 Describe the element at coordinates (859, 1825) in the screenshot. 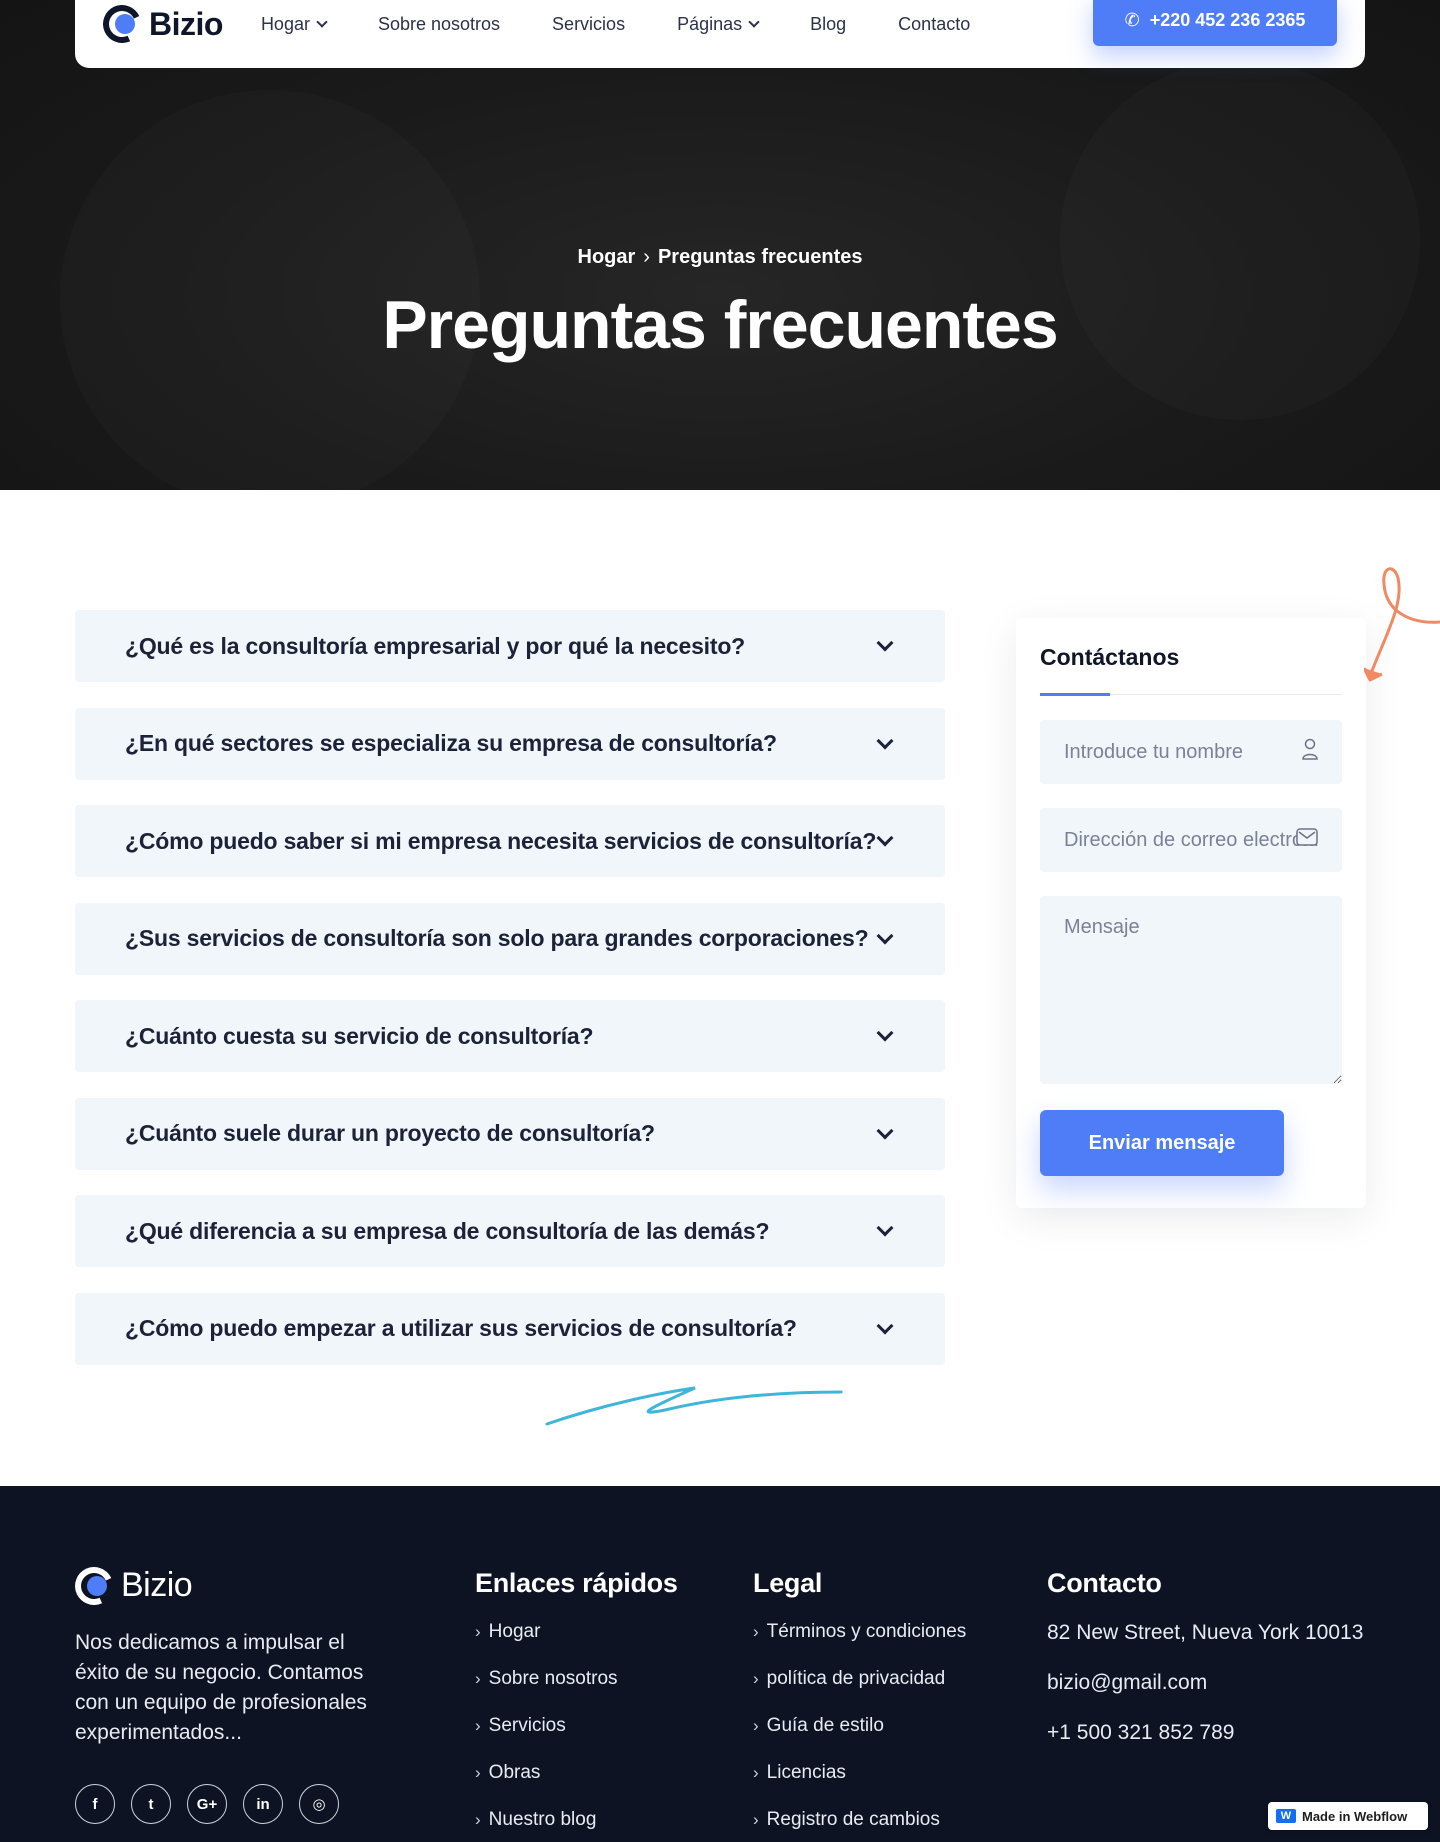

I see `legal-link: › Registro de cambios` at that location.